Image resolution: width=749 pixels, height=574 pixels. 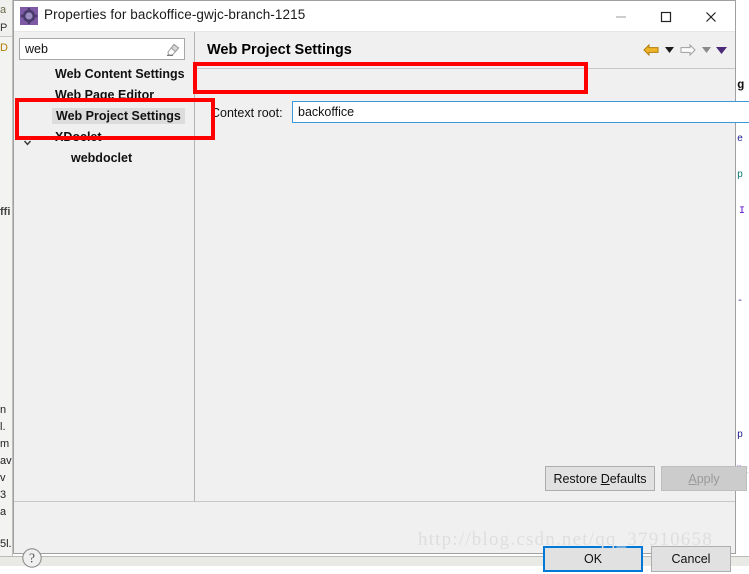 What do you see at coordinates (691, 559) in the screenshot?
I see `cancel-button: Cancel` at bounding box center [691, 559].